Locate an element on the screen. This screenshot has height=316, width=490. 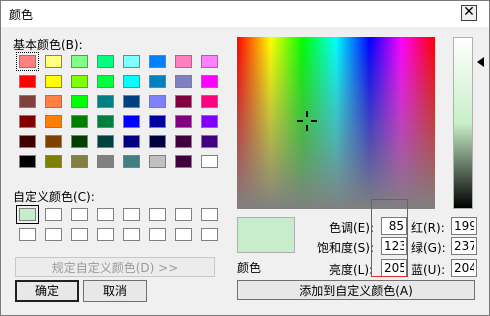
window-title: 颜色 is located at coordinates (21, 15).